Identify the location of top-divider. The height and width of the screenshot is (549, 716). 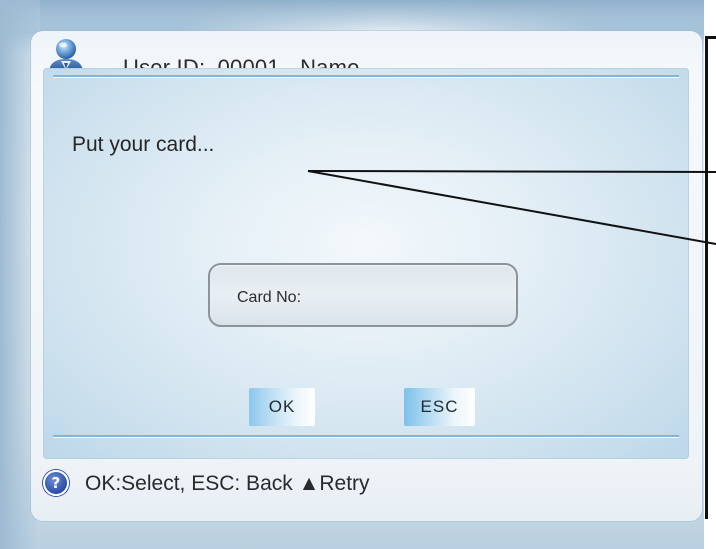
(366, 76).